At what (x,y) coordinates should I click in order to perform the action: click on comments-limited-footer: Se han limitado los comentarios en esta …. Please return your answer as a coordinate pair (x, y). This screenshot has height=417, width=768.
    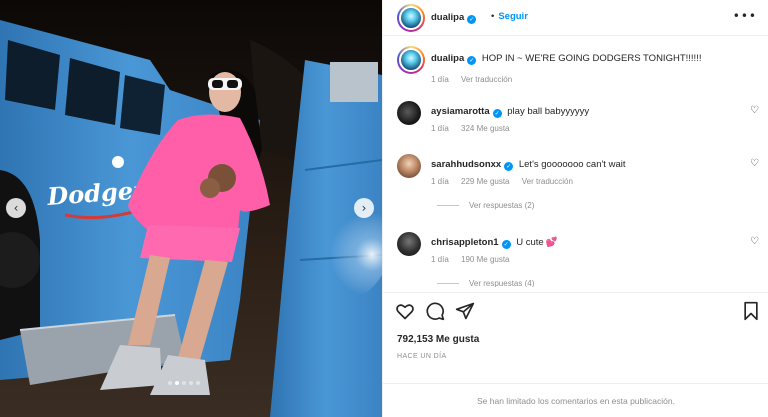
    Looking at the image, I should click on (575, 400).